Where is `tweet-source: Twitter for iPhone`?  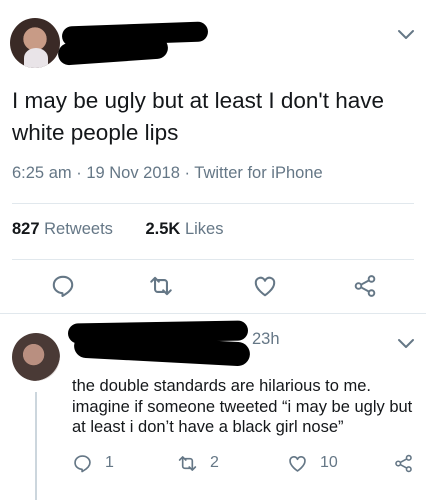
tweet-source: Twitter for iPhone is located at coordinates (258, 173).